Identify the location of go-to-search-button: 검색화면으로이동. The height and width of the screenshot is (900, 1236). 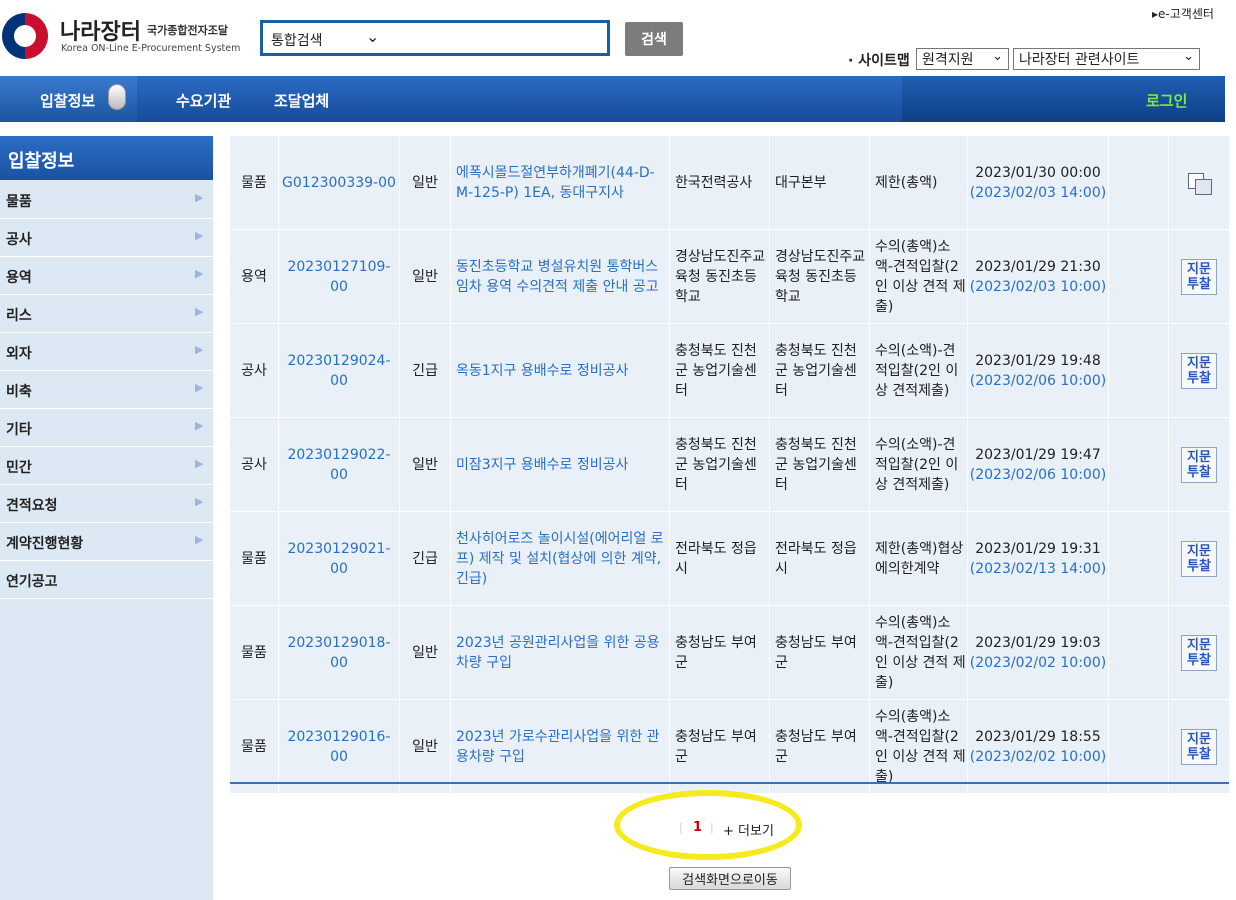
(730, 878).